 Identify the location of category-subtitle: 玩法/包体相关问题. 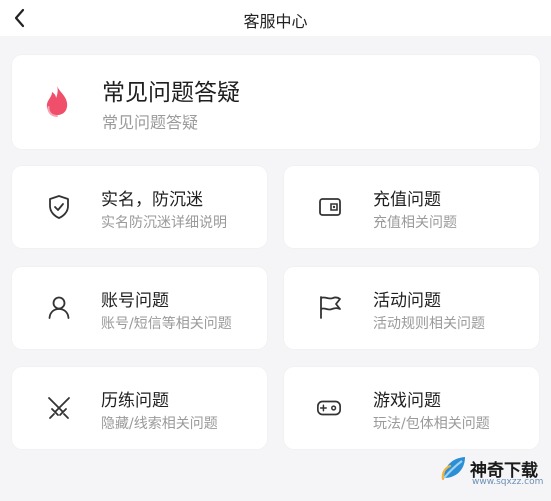
(431, 424).